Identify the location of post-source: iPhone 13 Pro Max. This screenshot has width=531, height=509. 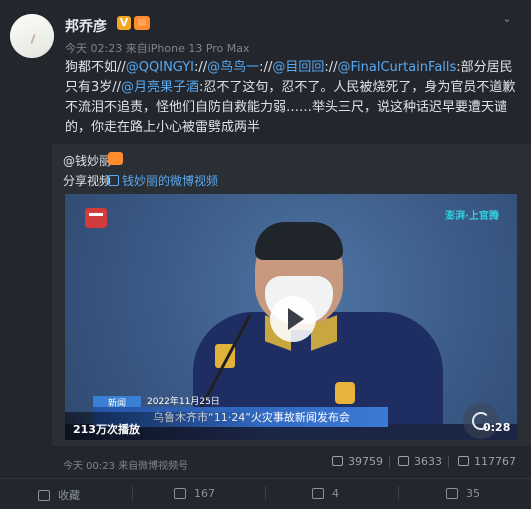
(198, 48).